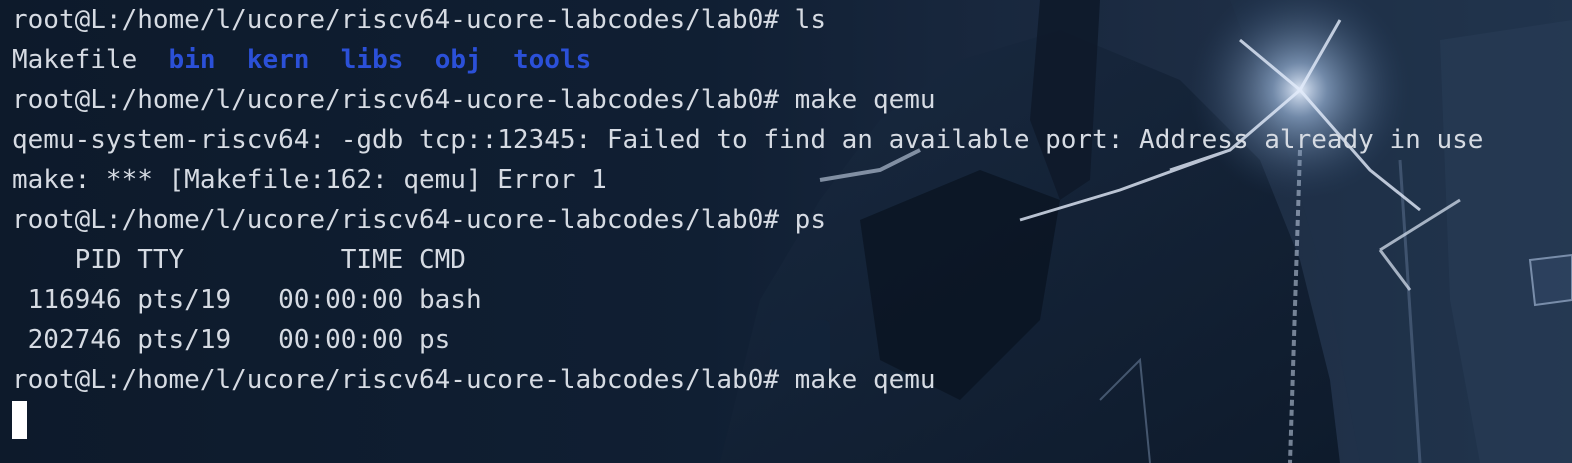 This screenshot has width=1572, height=463. What do you see at coordinates (792, 60) in the screenshot?
I see `ls-output-line: Makefile bin kern libs obj tools` at bounding box center [792, 60].